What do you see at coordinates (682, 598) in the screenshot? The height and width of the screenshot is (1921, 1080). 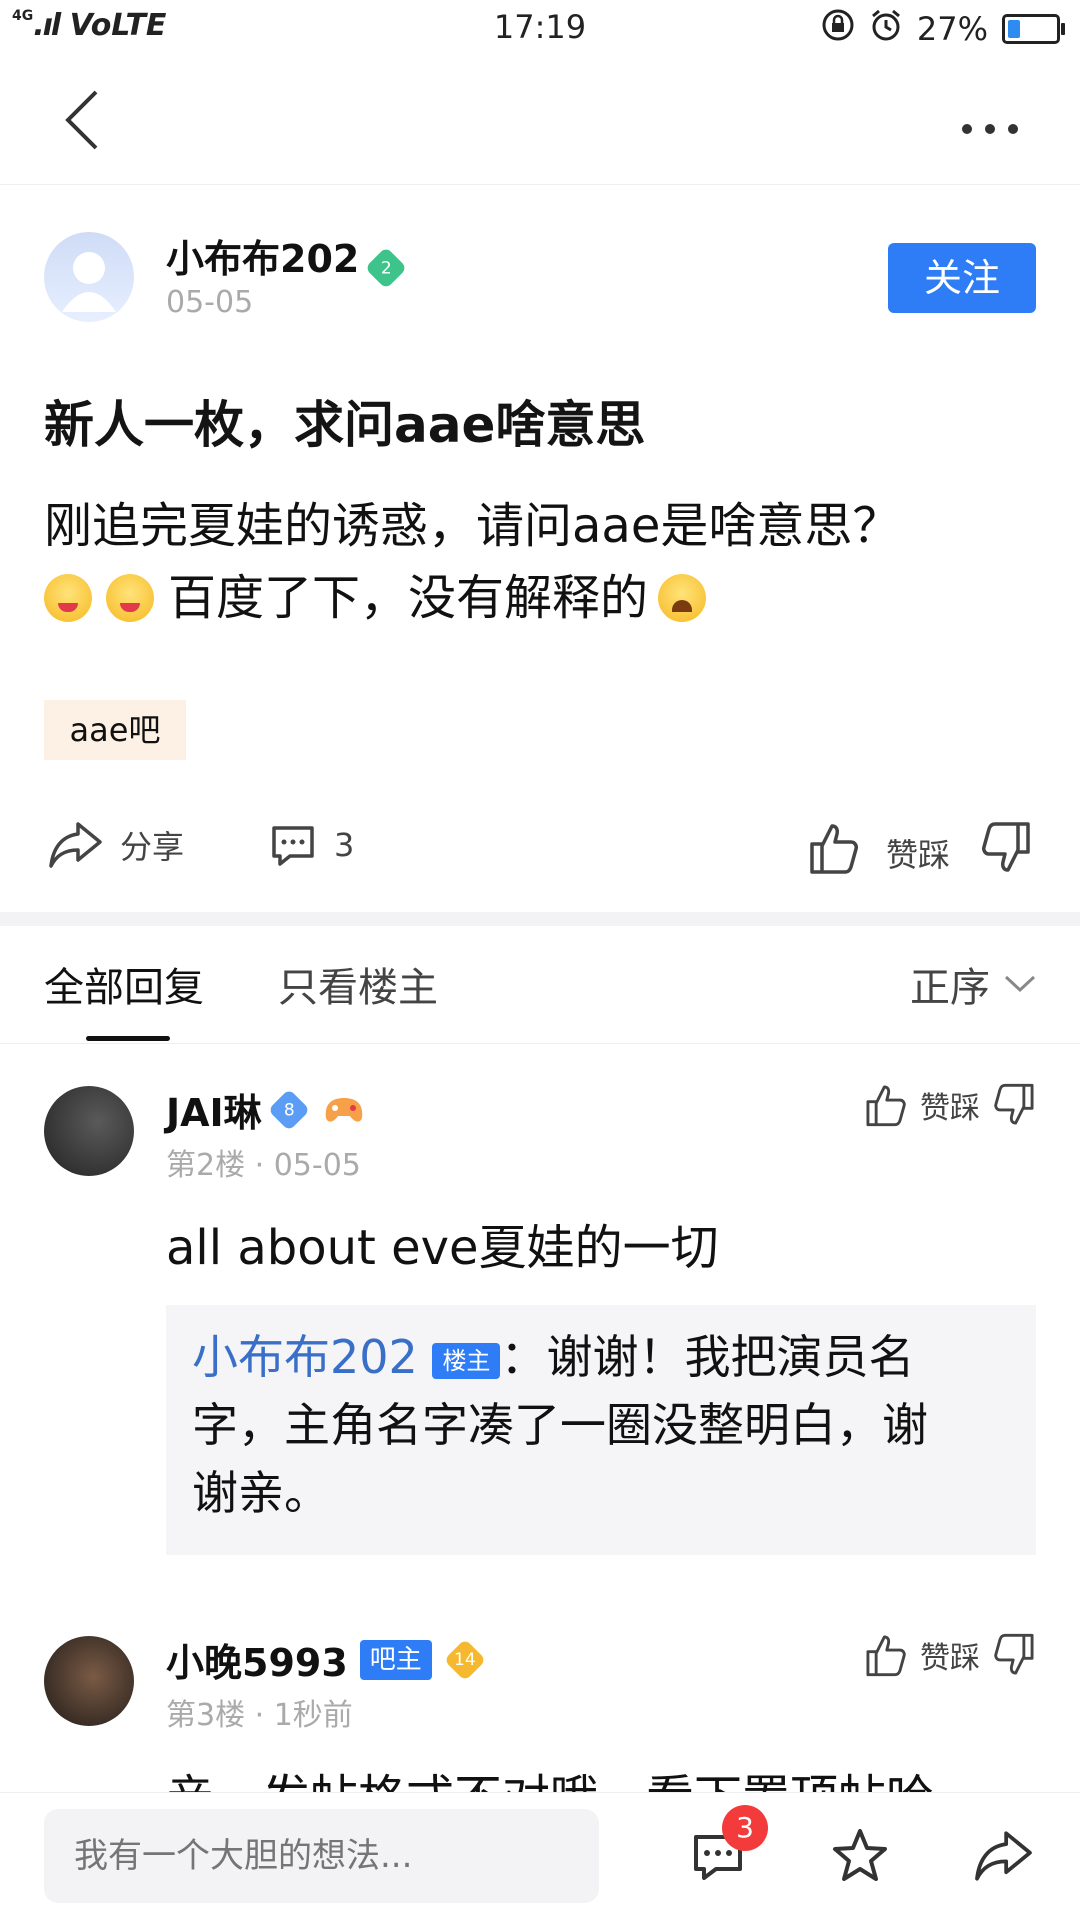 I see `crying-emoji-icon` at bounding box center [682, 598].